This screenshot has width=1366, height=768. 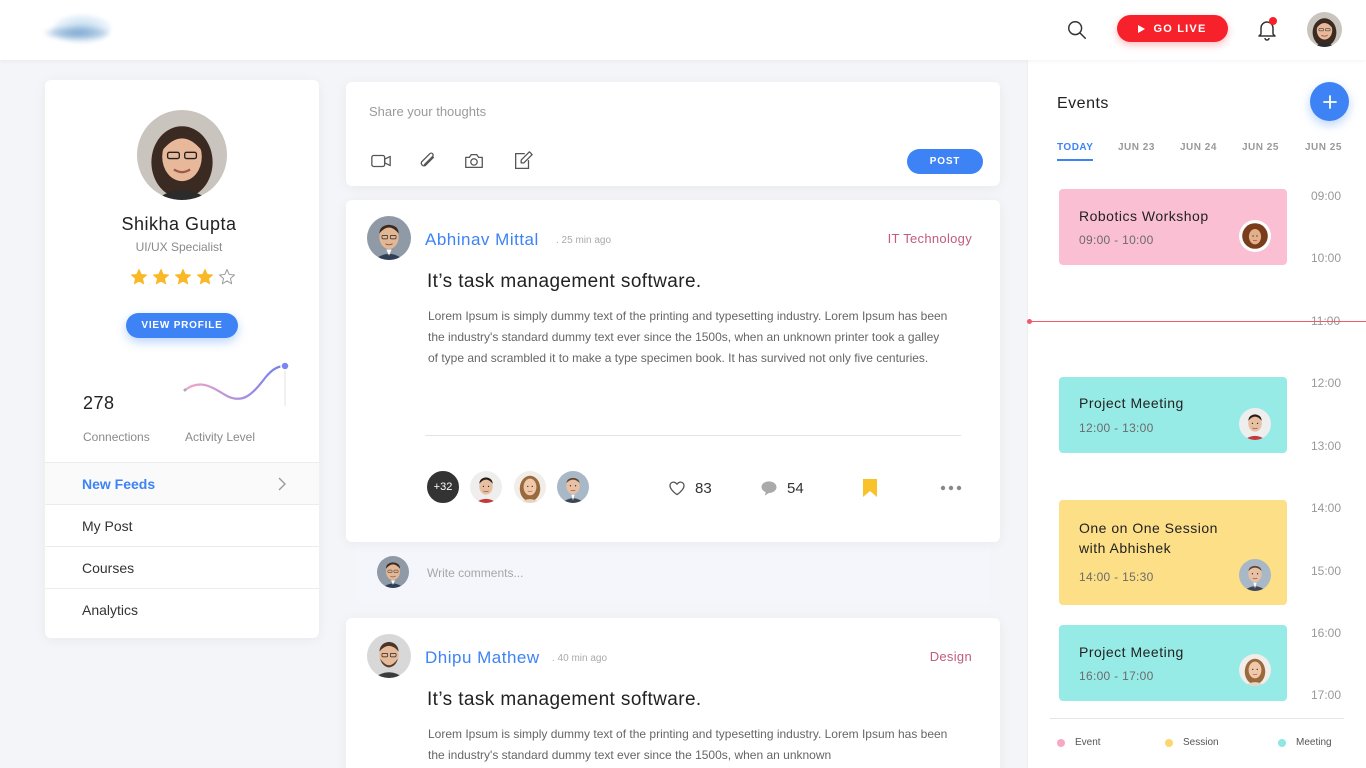 What do you see at coordinates (179, 224) in the screenshot?
I see `profile-name: Shikha Gupta` at bounding box center [179, 224].